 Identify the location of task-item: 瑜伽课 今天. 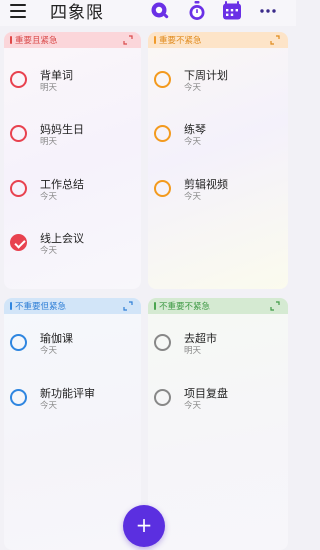
(73, 345).